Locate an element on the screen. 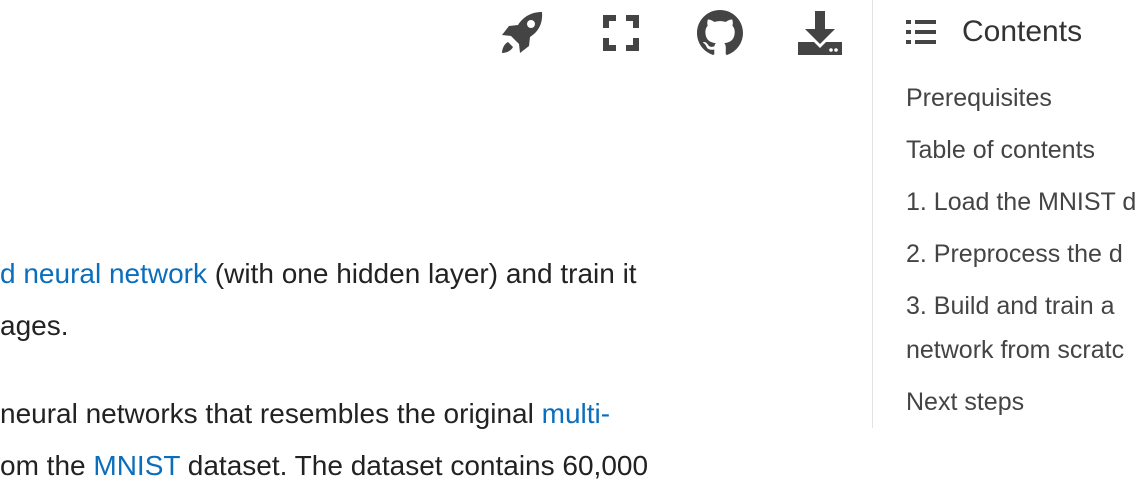 This screenshot has height=480, width=1148. paragraph-1-line-1-text: (with one hidden layer) and train it is located at coordinates (422, 273).